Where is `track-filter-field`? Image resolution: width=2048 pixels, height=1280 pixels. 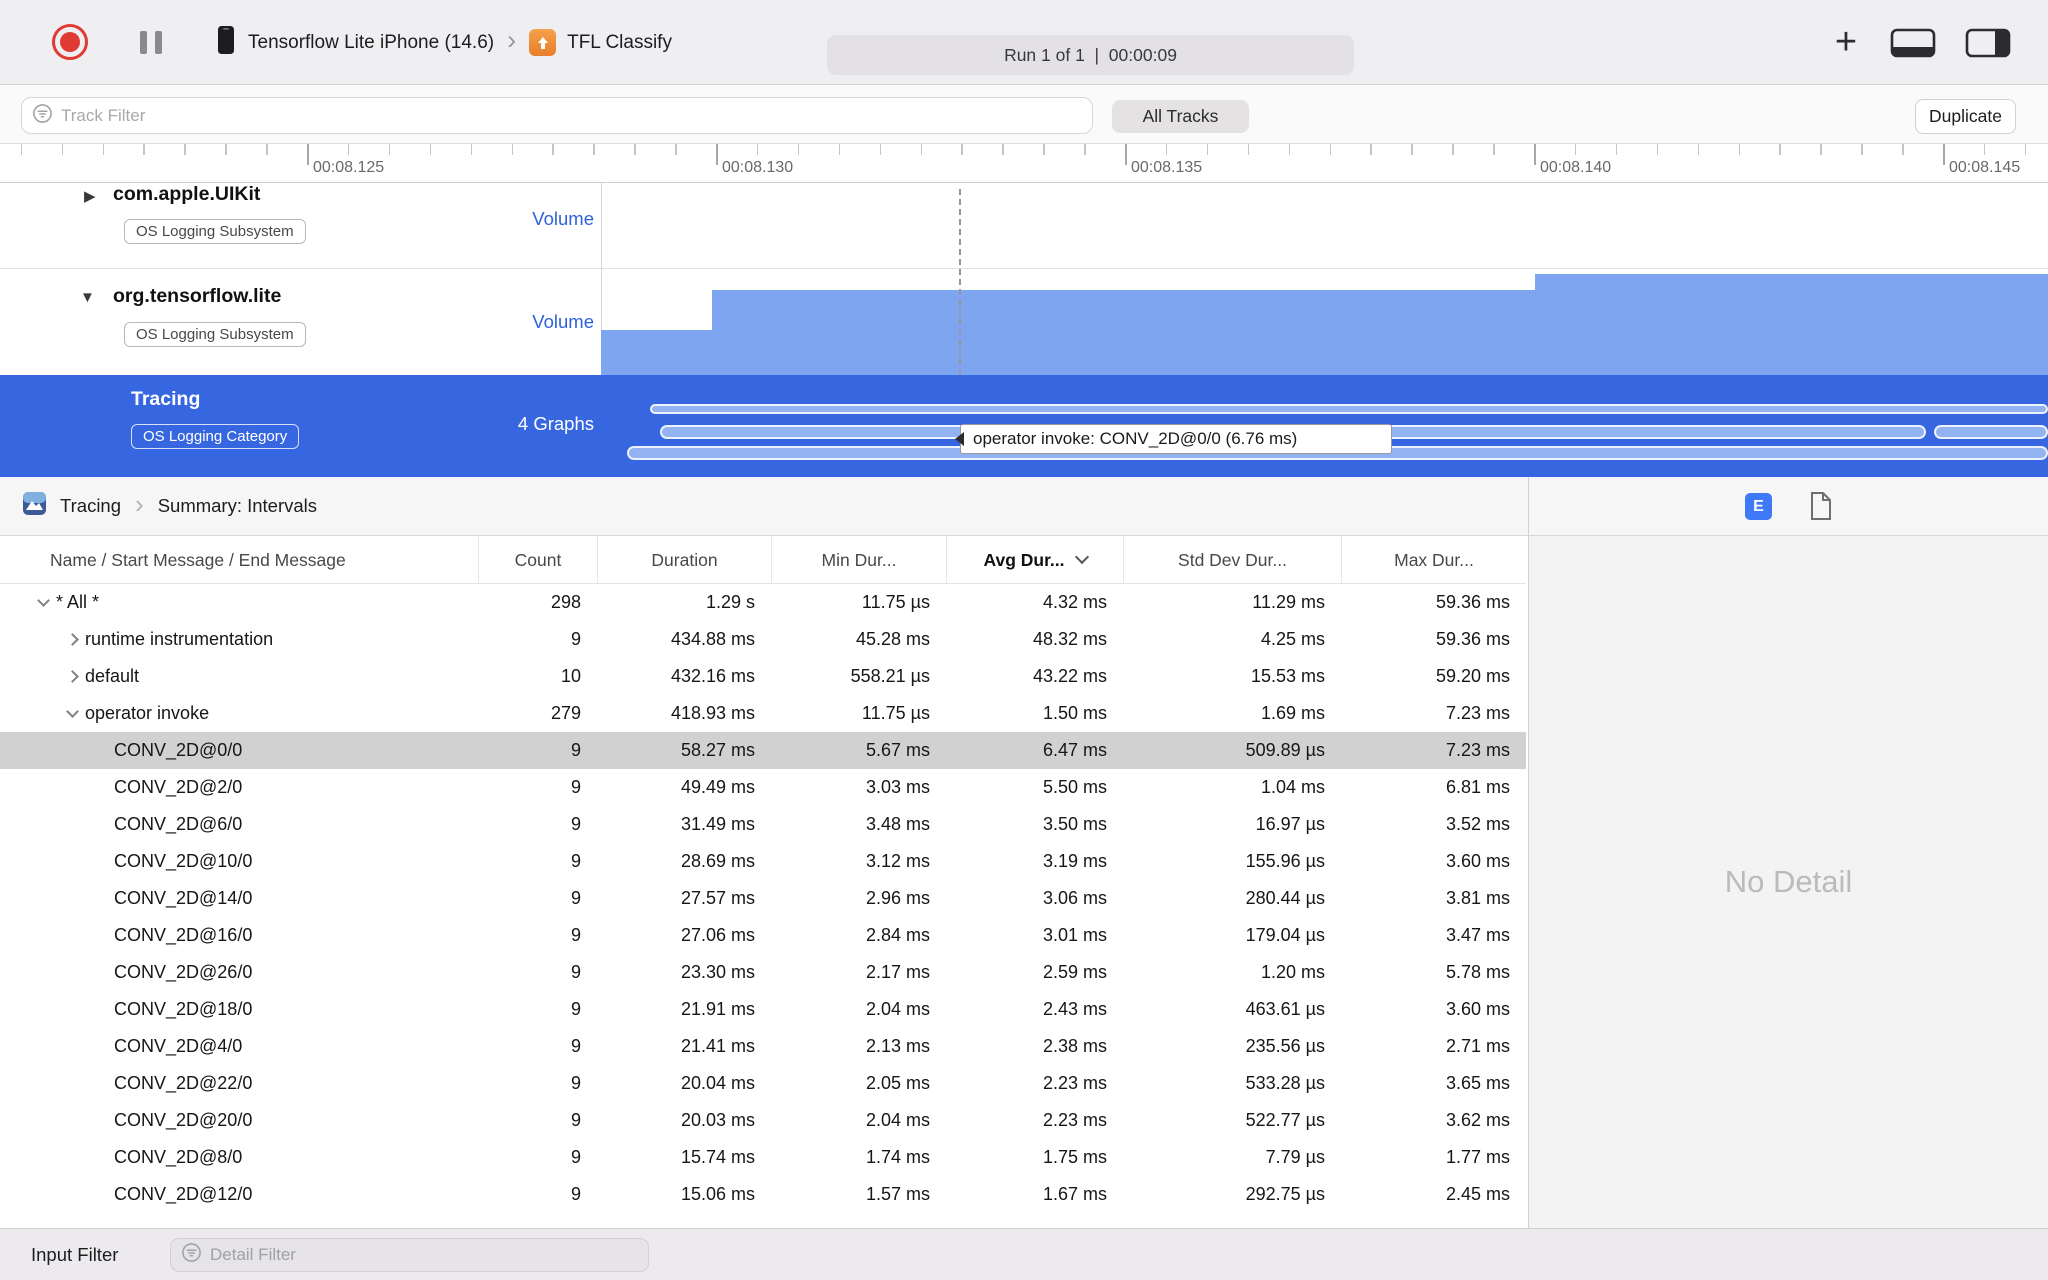 track-filter-field is located at coordinates (557, 115).